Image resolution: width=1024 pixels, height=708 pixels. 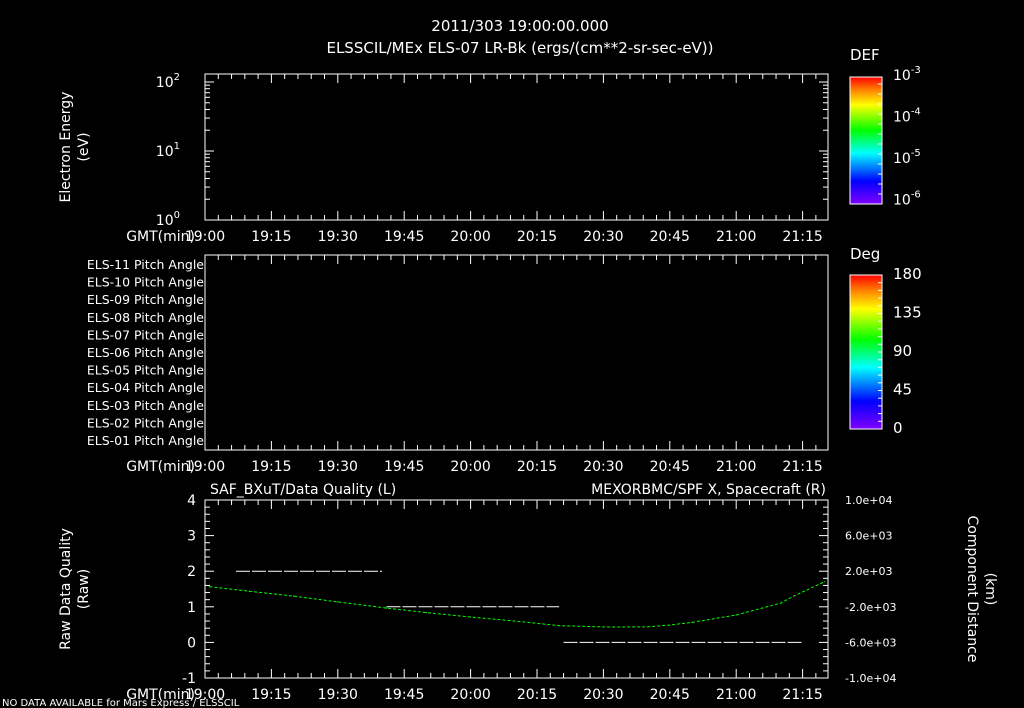 I want to click on colorbar-tick-label: 10-6, so click(x=907, y=199).